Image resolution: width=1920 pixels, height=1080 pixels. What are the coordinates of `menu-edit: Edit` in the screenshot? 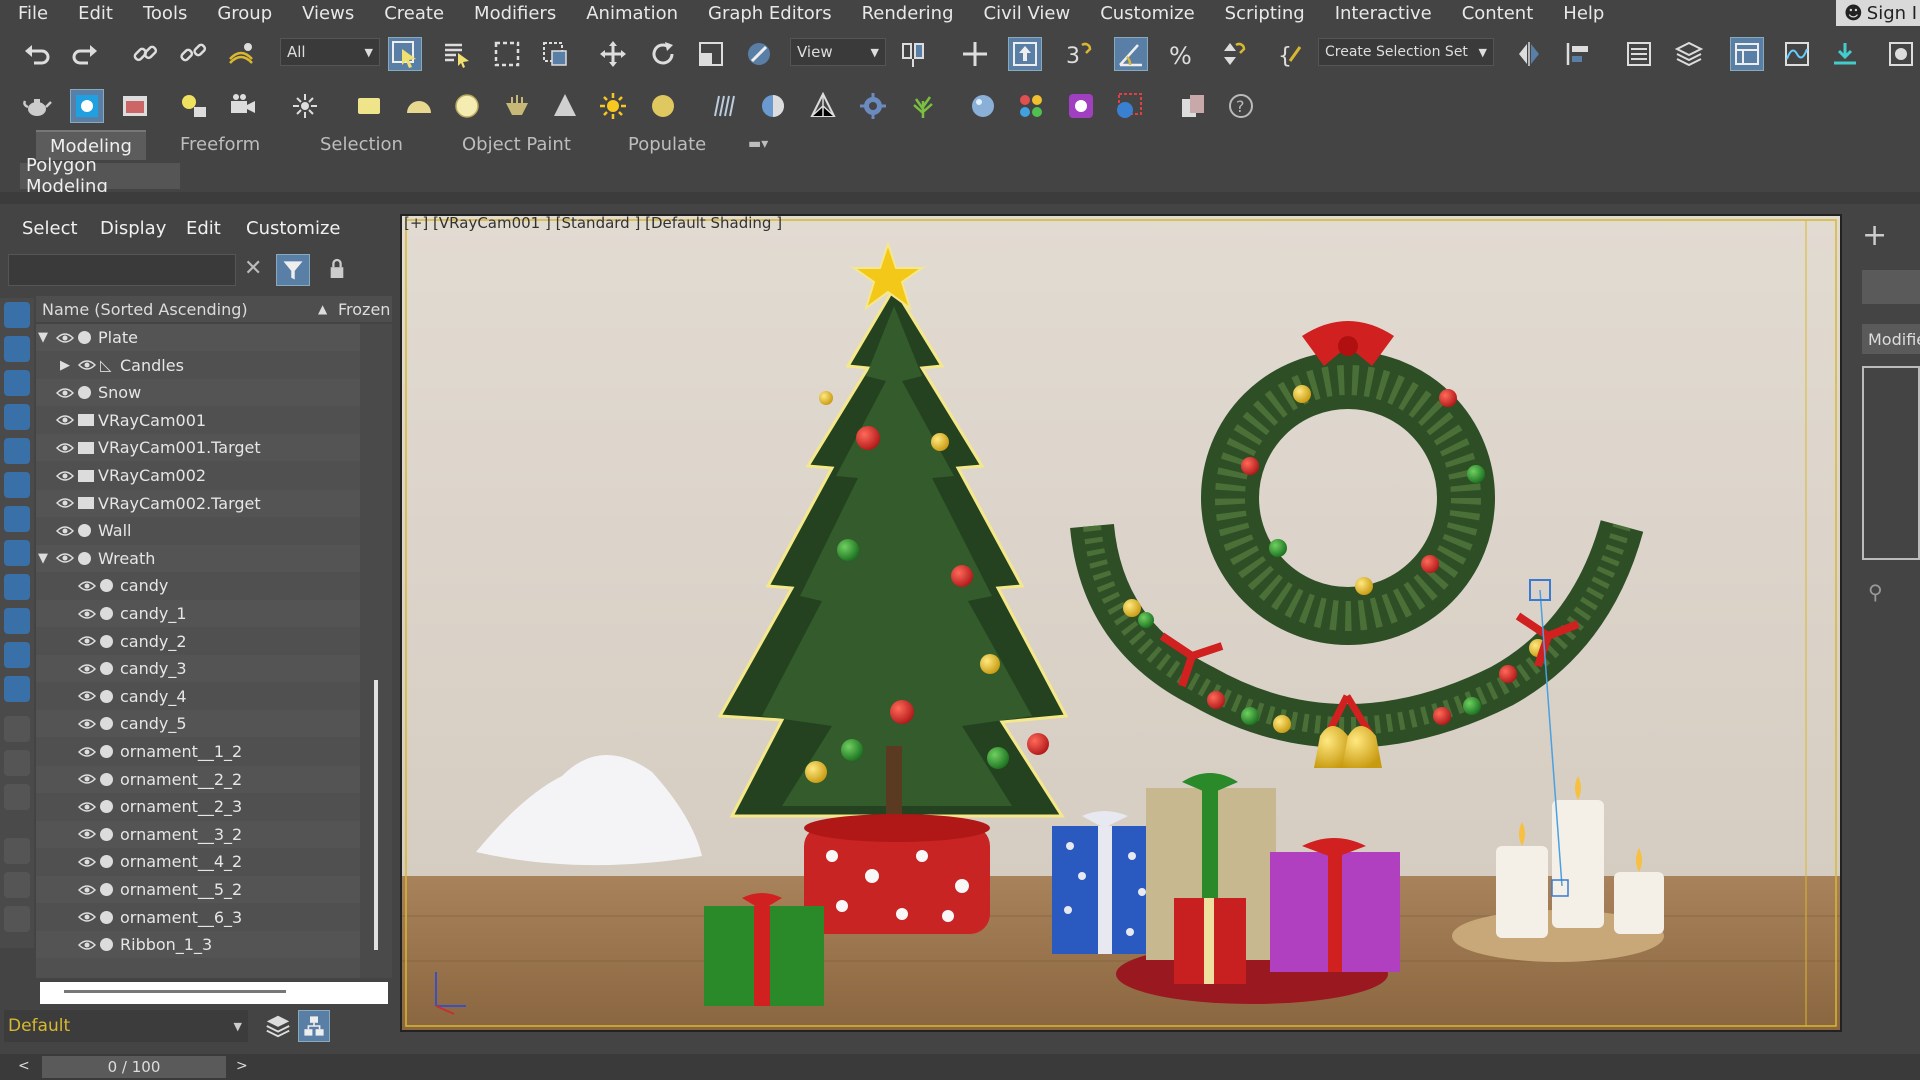 It's located at (95, 13).